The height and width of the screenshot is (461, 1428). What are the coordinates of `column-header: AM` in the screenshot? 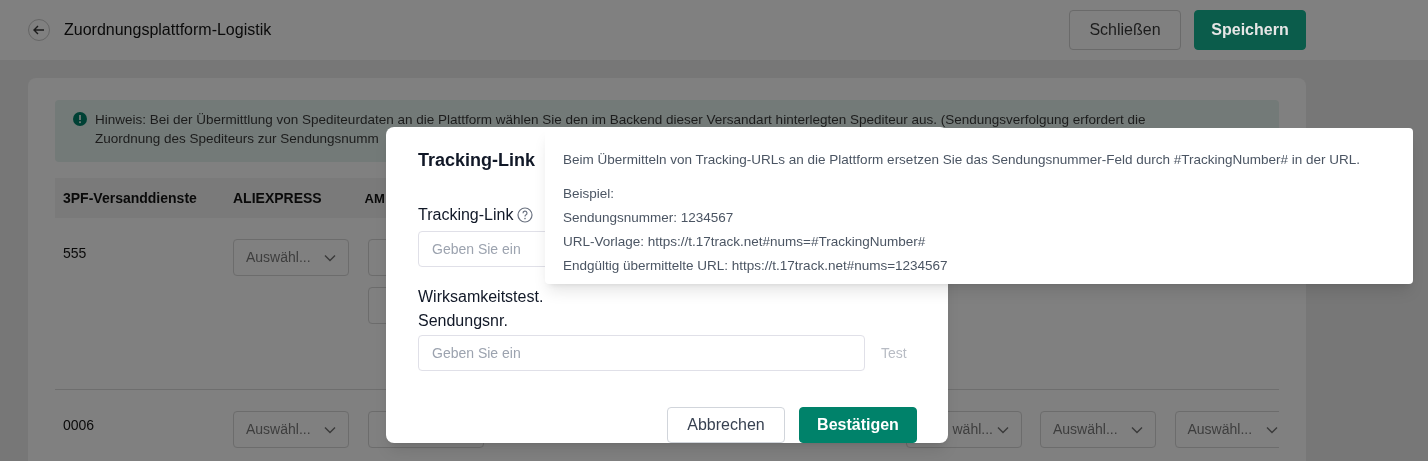 It's located at (374, 198).